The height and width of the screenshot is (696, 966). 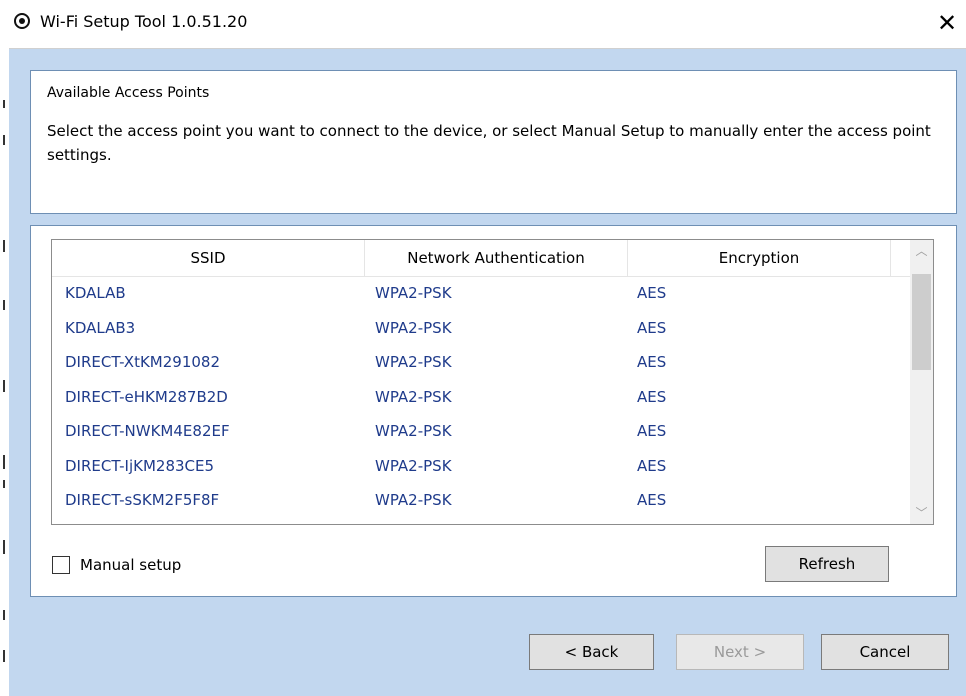 I want to click on column-header-network-authentication: Network Authentication, so click(x=496, y=258).